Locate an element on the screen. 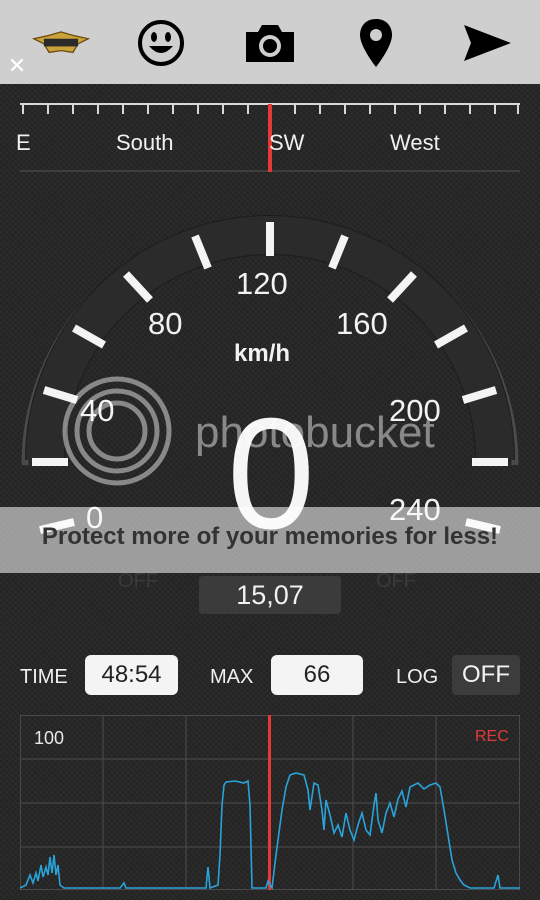 The width and height of the screenshot is (540, 900). send-icon is located at coordinates (487, 43).